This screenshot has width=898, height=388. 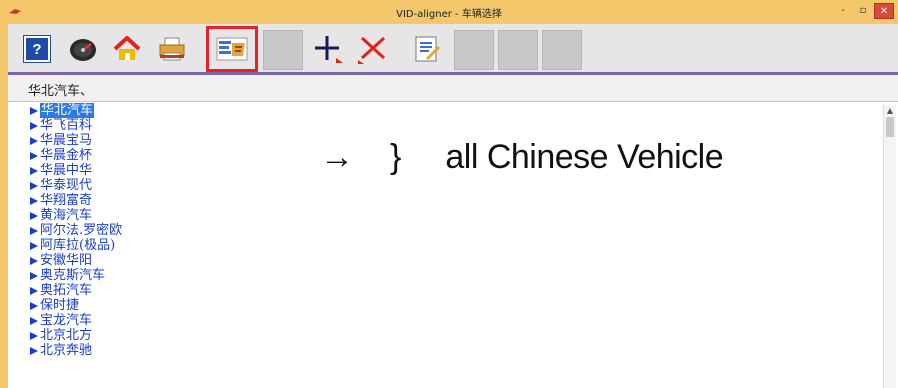 I want to click on list-item-label: 华晨中华, so click(x=66, y=170).